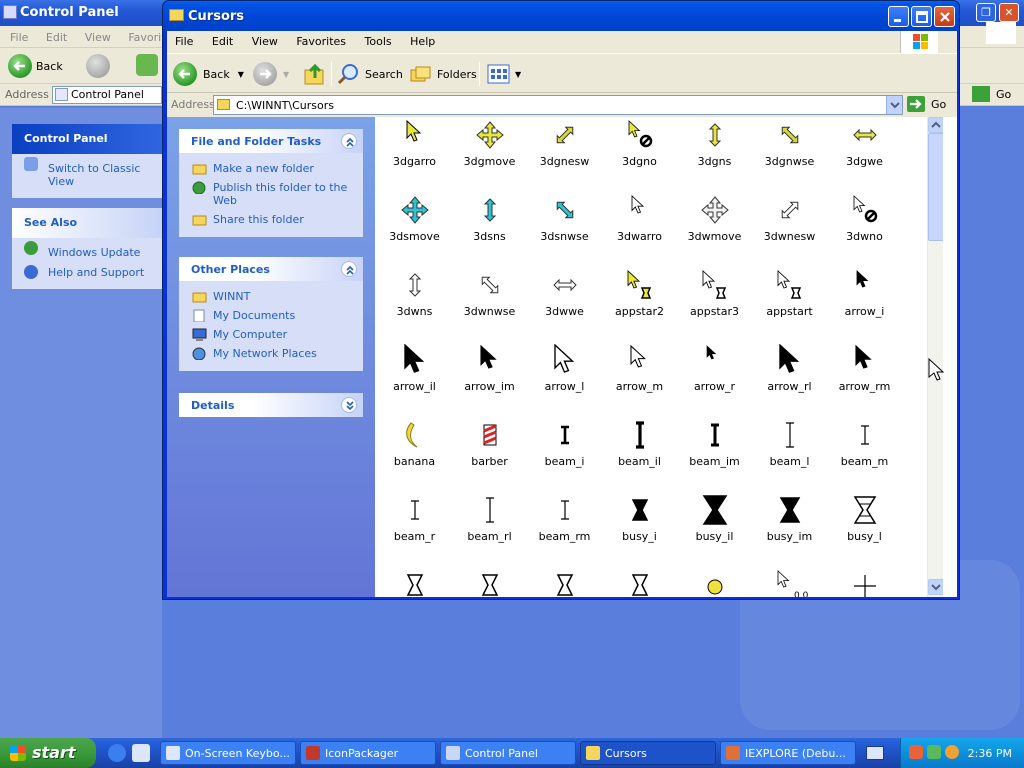  I want to click on cursor-file-item: appstart, so click(789, 304).